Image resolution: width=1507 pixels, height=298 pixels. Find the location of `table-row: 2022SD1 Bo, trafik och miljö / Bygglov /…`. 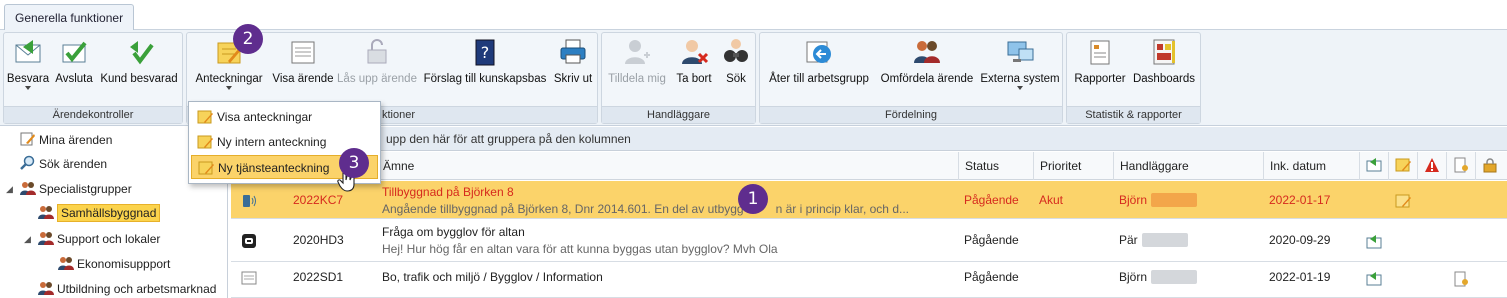

table-row: 2022SD1 Bo, trafik och miljö / Bygglov /… is located at coordinates (869, 280).